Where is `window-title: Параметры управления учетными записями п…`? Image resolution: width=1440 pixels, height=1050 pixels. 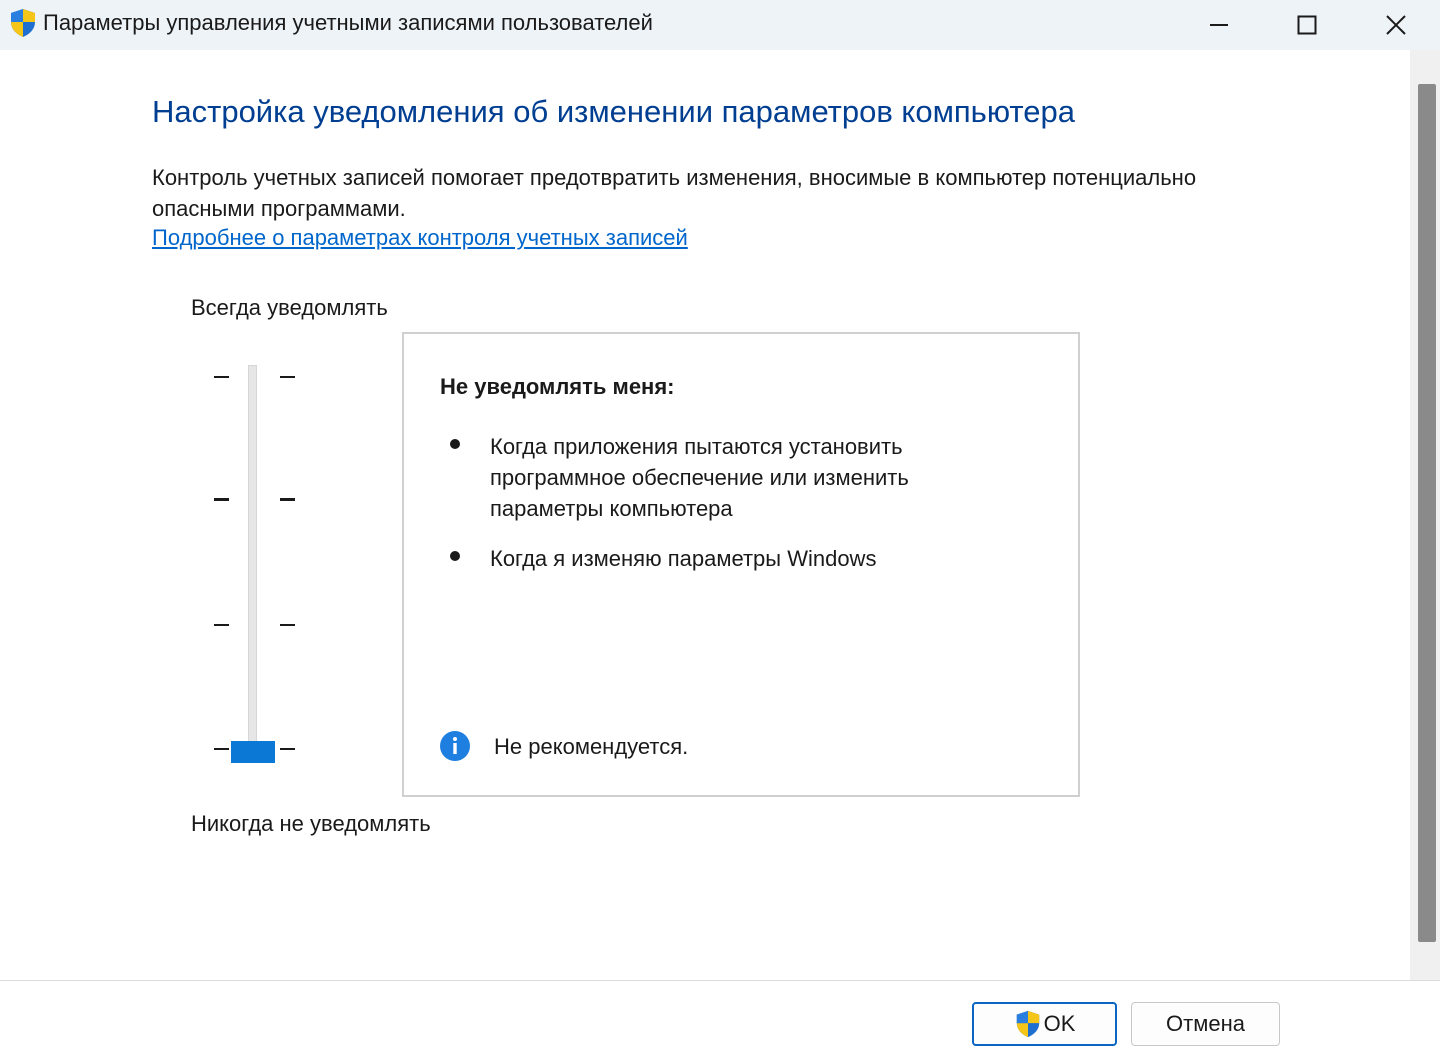 window-title: Параметры управления учетными записями п… is located at coordinates (348, 22).